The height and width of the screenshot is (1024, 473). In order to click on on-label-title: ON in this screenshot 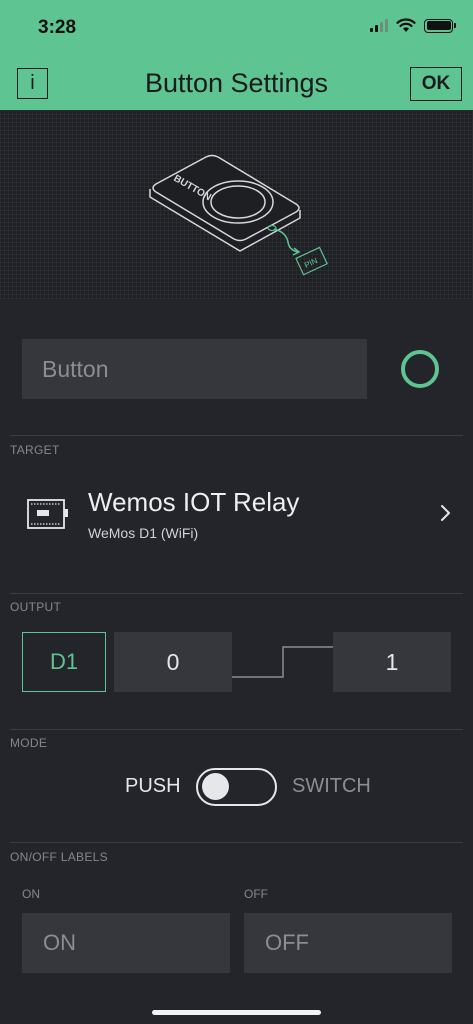, I will do `click(31, 894)`.